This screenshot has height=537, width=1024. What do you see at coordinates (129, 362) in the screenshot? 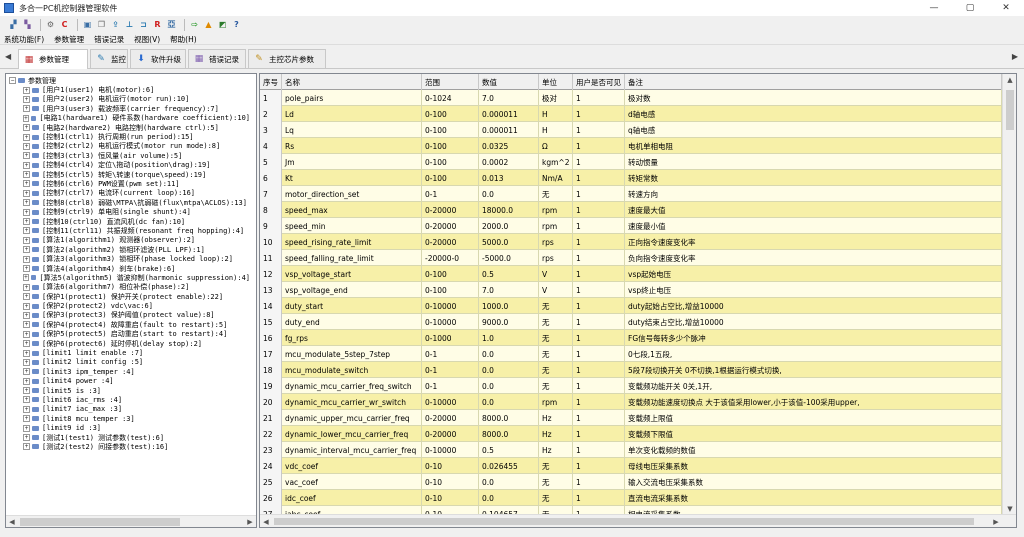
I see `tree-node: + [limit2 limit config :5]` at bounding box center [129, 362].